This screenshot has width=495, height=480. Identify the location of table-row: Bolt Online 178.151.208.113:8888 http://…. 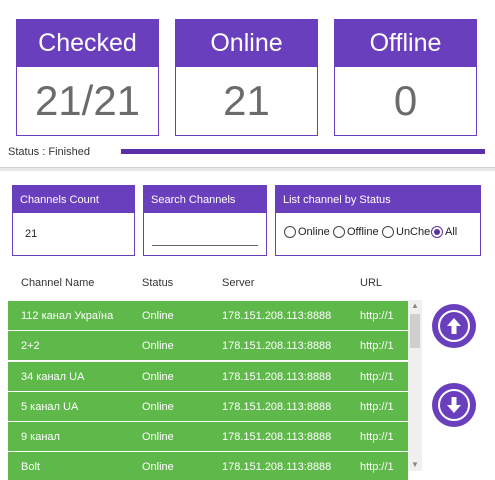
(208, 466).